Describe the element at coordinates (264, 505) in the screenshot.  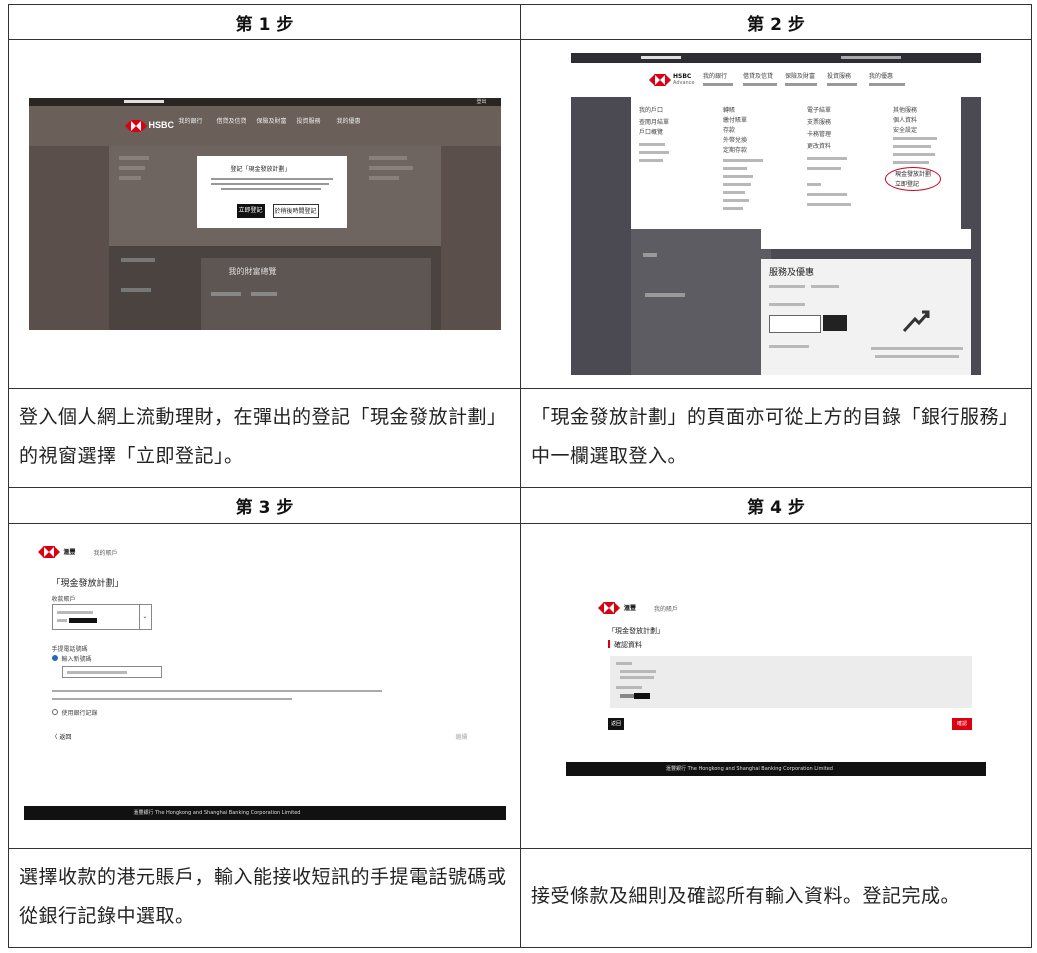
I see `step-3-header: 第 3 步` at that location.